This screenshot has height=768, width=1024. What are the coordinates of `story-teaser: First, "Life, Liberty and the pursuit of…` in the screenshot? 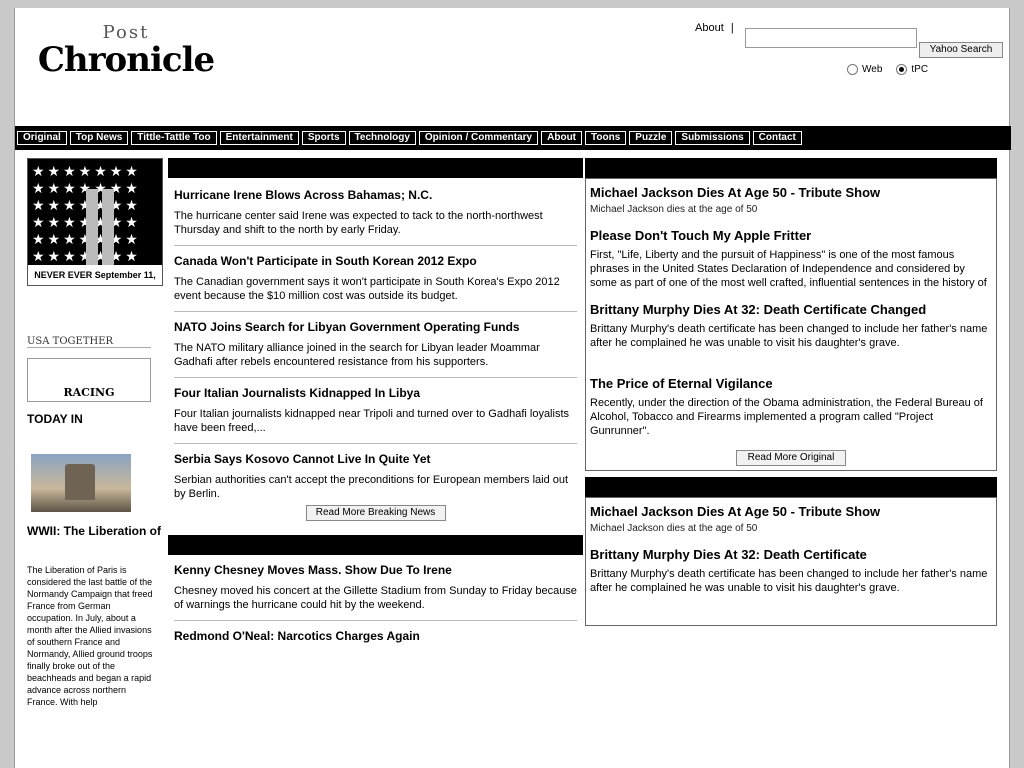 It's located at (788, 269).